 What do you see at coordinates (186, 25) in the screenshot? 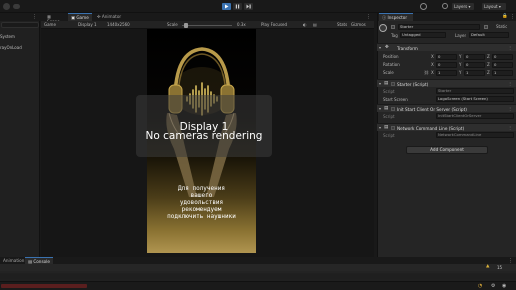
I see `scale-slider-handle` at bounding box center [186, 25].